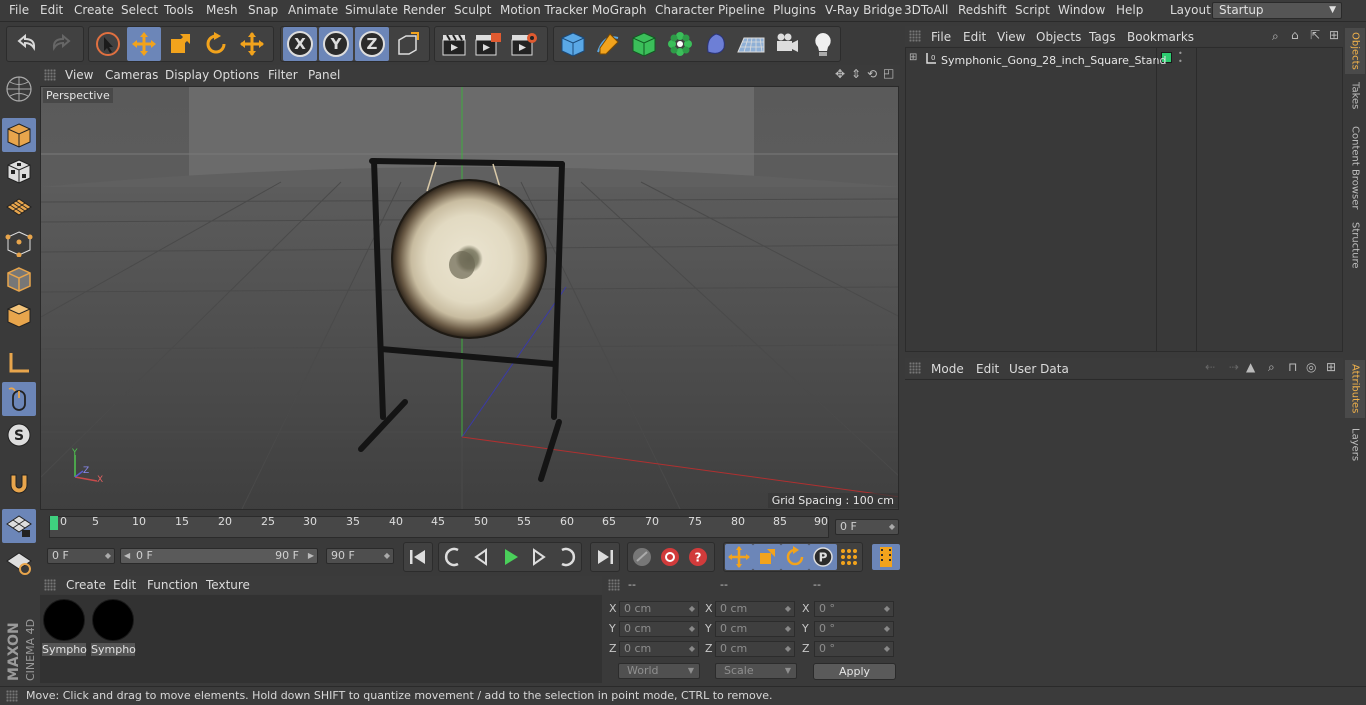 This screenshot has width=1366, height=705. What do you see at coordinates (94, 10) in the screenshot?
I see `menu-create: Create` at bounding box center [94, 10].